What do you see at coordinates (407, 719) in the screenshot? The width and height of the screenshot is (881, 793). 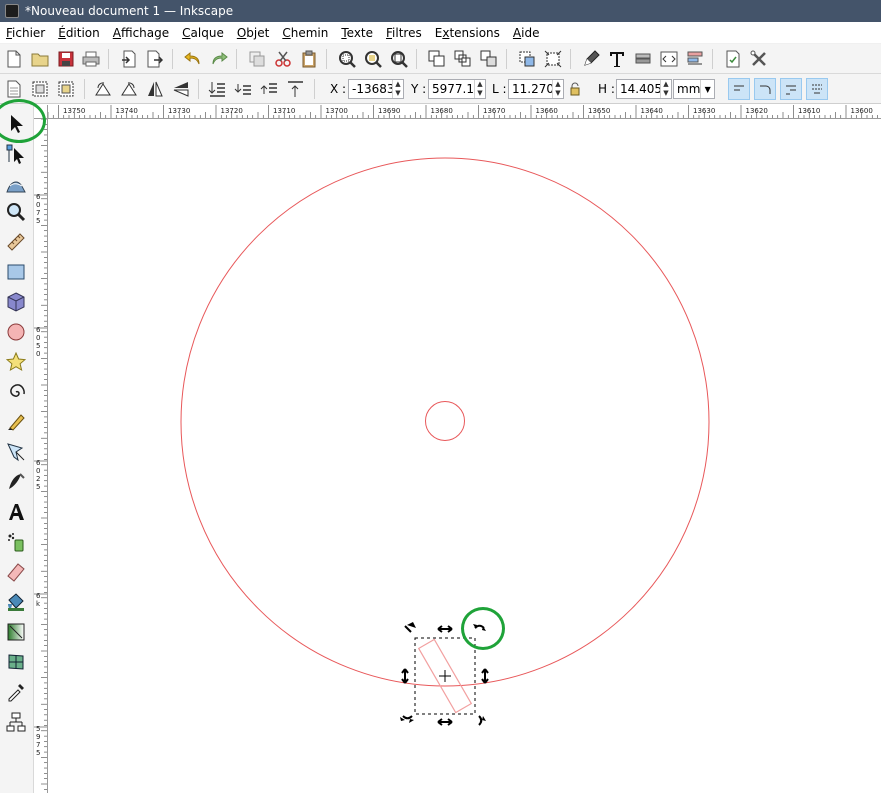 I see `rotate-handle-bottom-left` at bounding box center [407, 719].